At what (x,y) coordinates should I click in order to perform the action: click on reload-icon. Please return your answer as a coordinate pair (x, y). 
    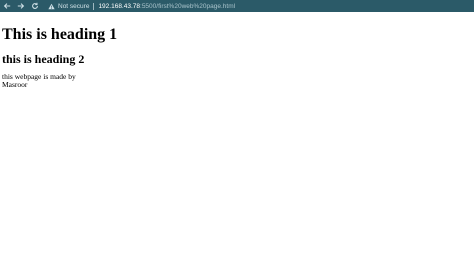
    Looking at the image, I should click on (35, 5).